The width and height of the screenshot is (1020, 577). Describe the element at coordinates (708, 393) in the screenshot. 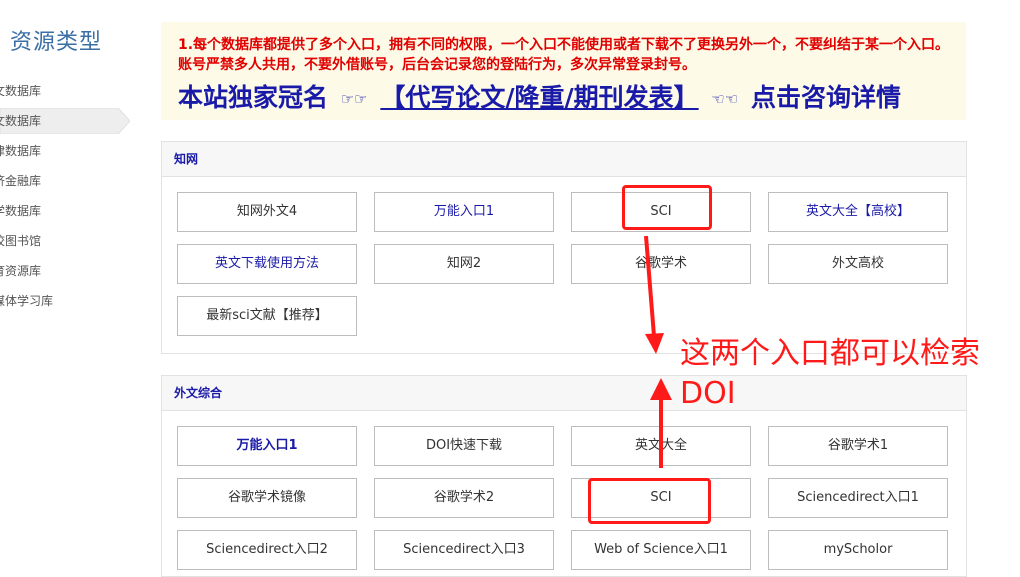

I see `annotation-line-2: DOI` at that location.